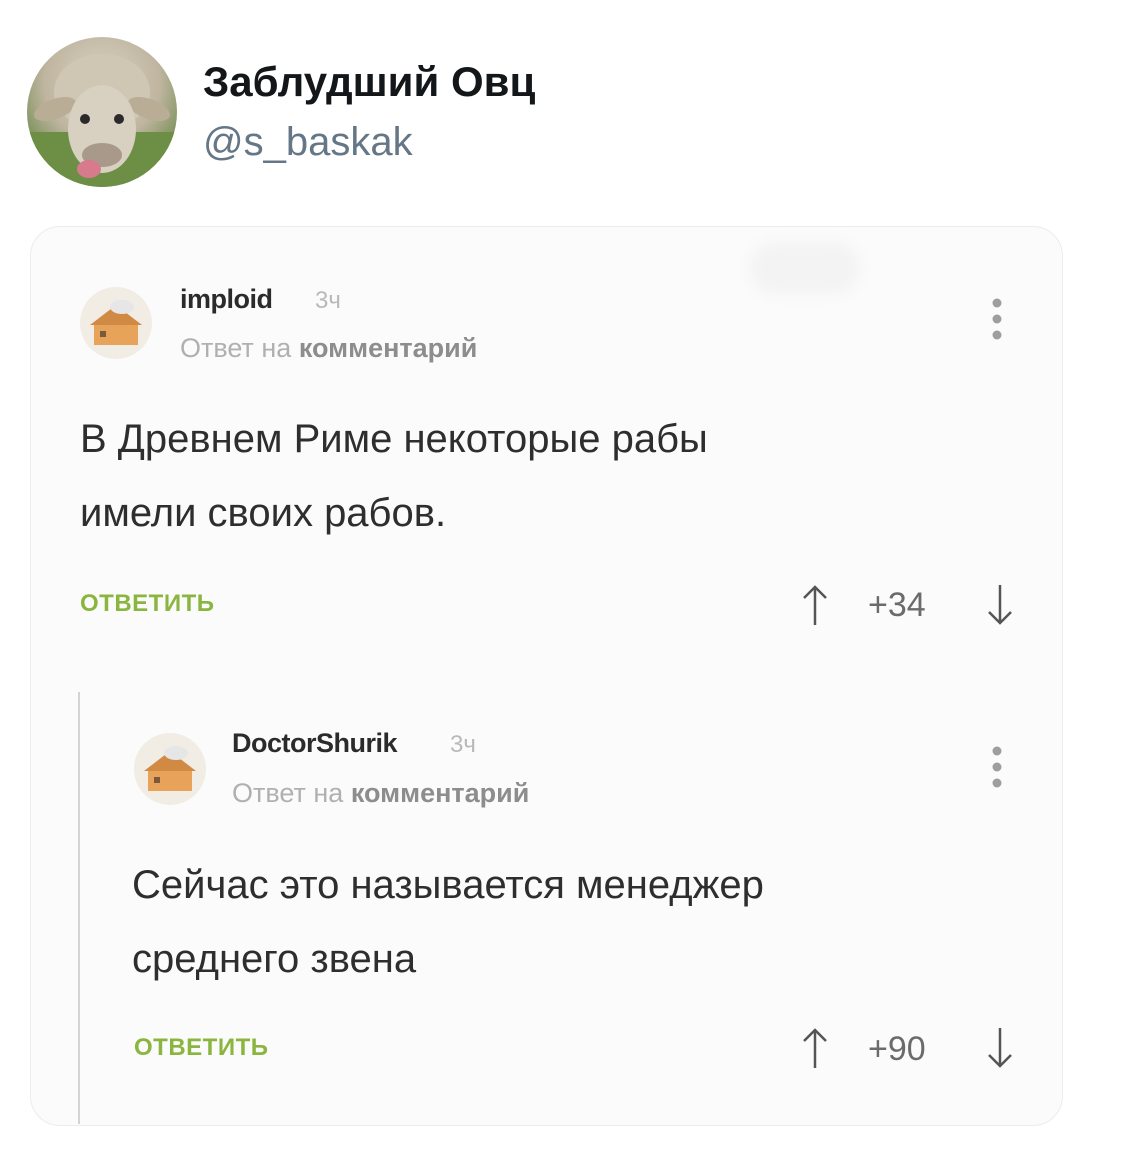 The image size is (1125, 1173). I want to click on comment-text-line: Сейчас это называется менеджер, so click(448, 885).